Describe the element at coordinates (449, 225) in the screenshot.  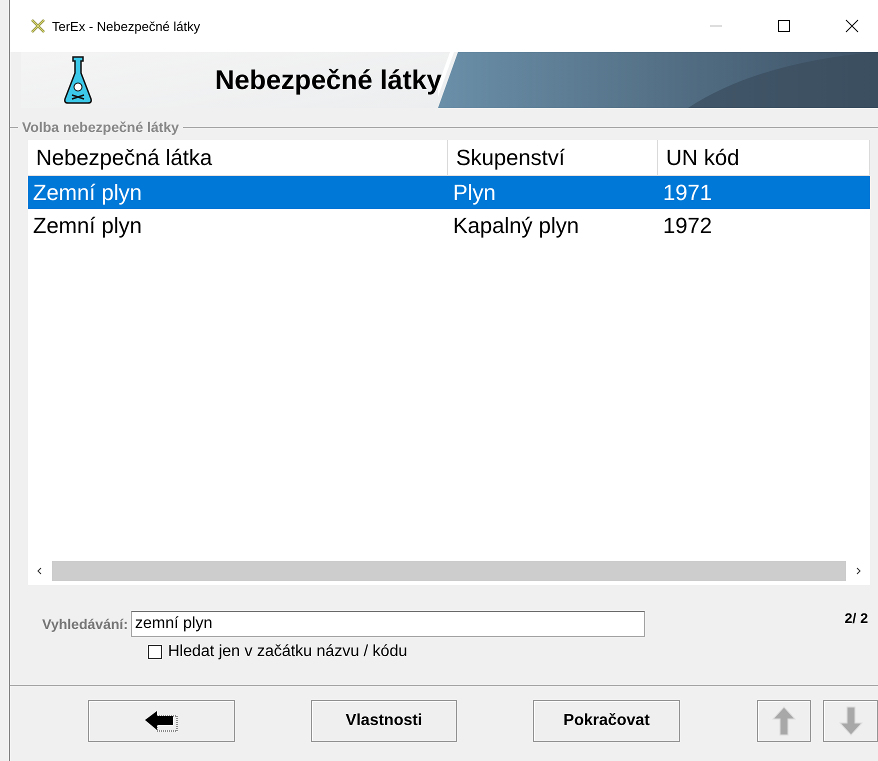
I see `table-row: Zemní plyn Kapalný plyn 1972` at that location.